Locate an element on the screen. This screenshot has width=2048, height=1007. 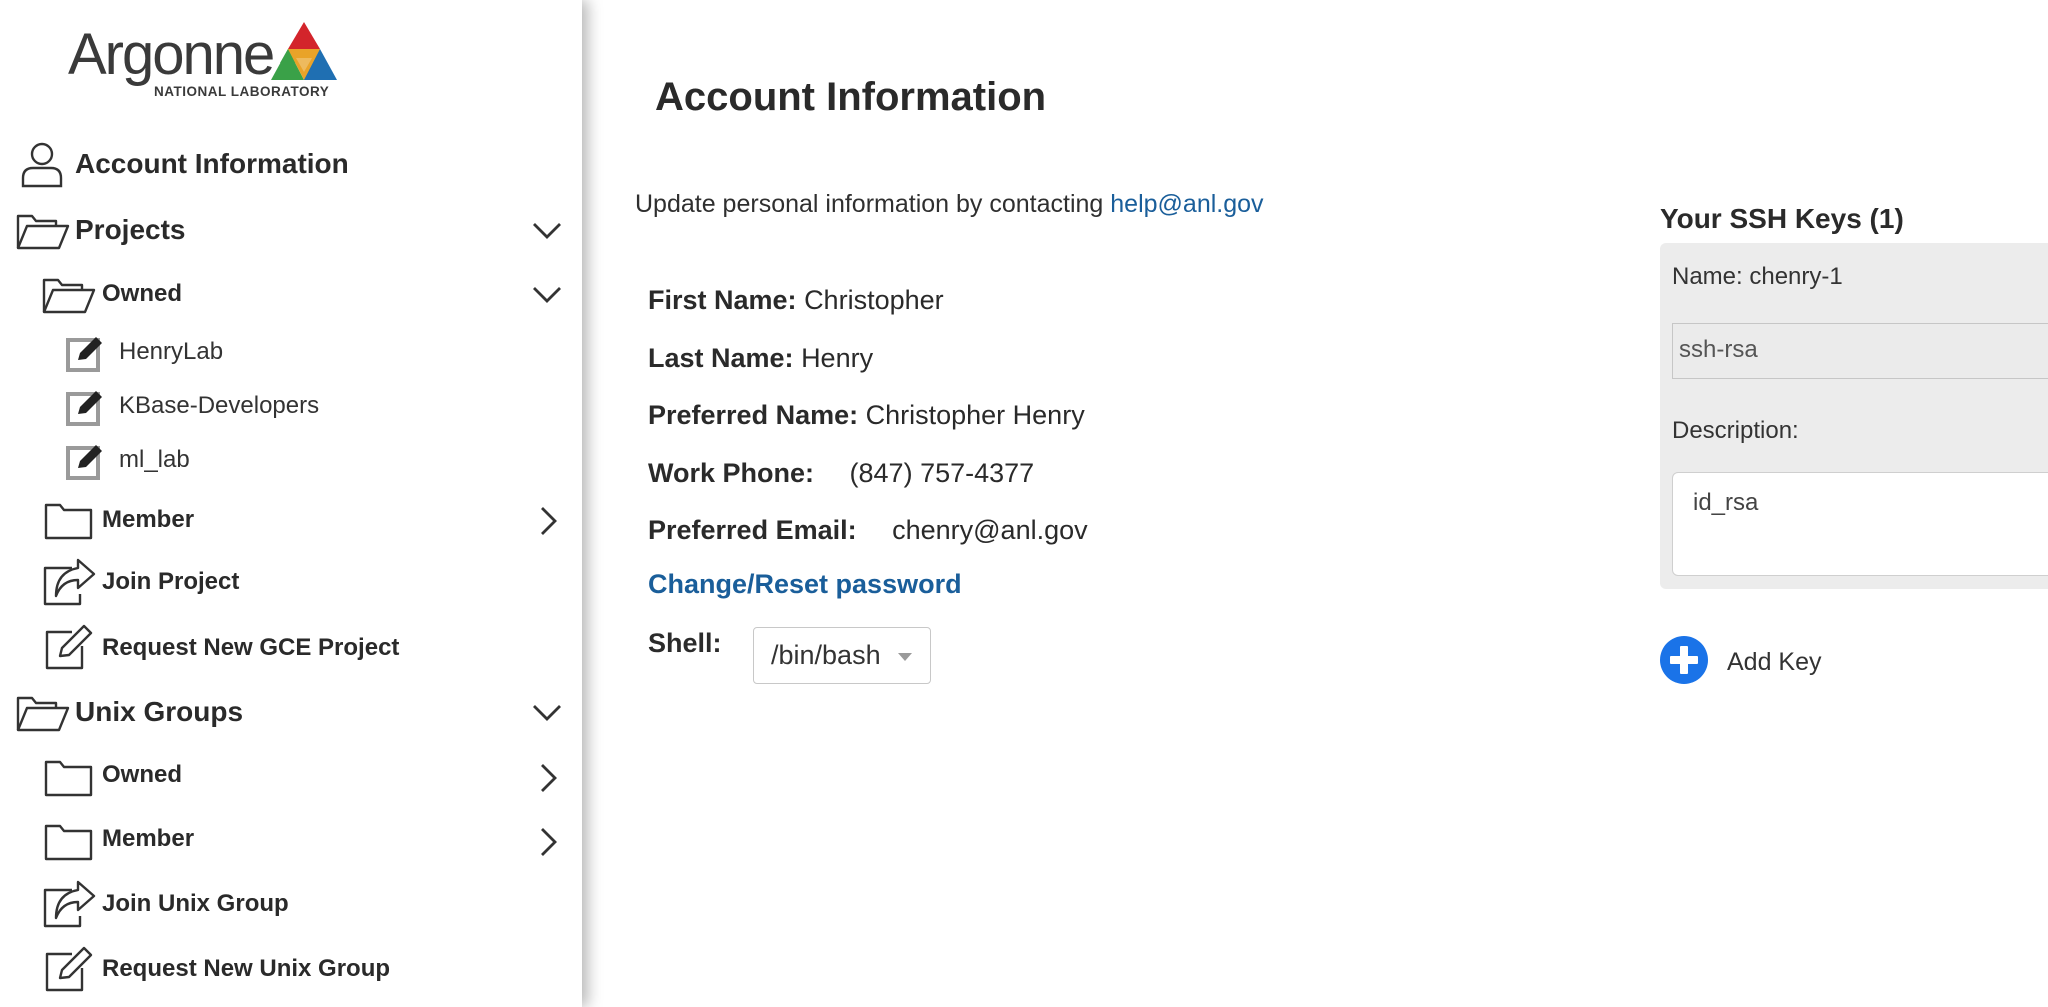
sidebar-item-label: Account Information is located at coordinates (212, 163).